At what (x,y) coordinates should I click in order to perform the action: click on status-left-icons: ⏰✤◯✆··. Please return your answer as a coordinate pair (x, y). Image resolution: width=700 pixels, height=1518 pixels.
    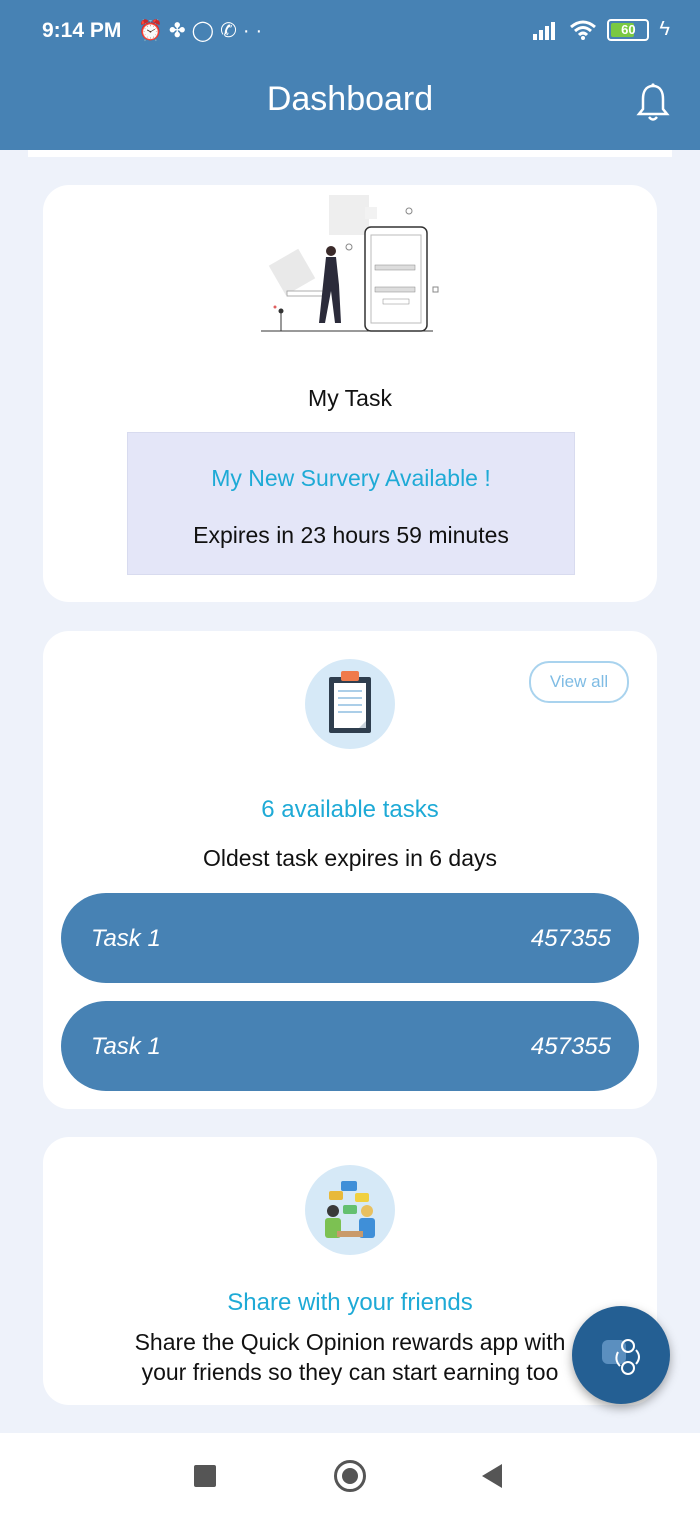
    Looking at the image, I should click on (203, 30).